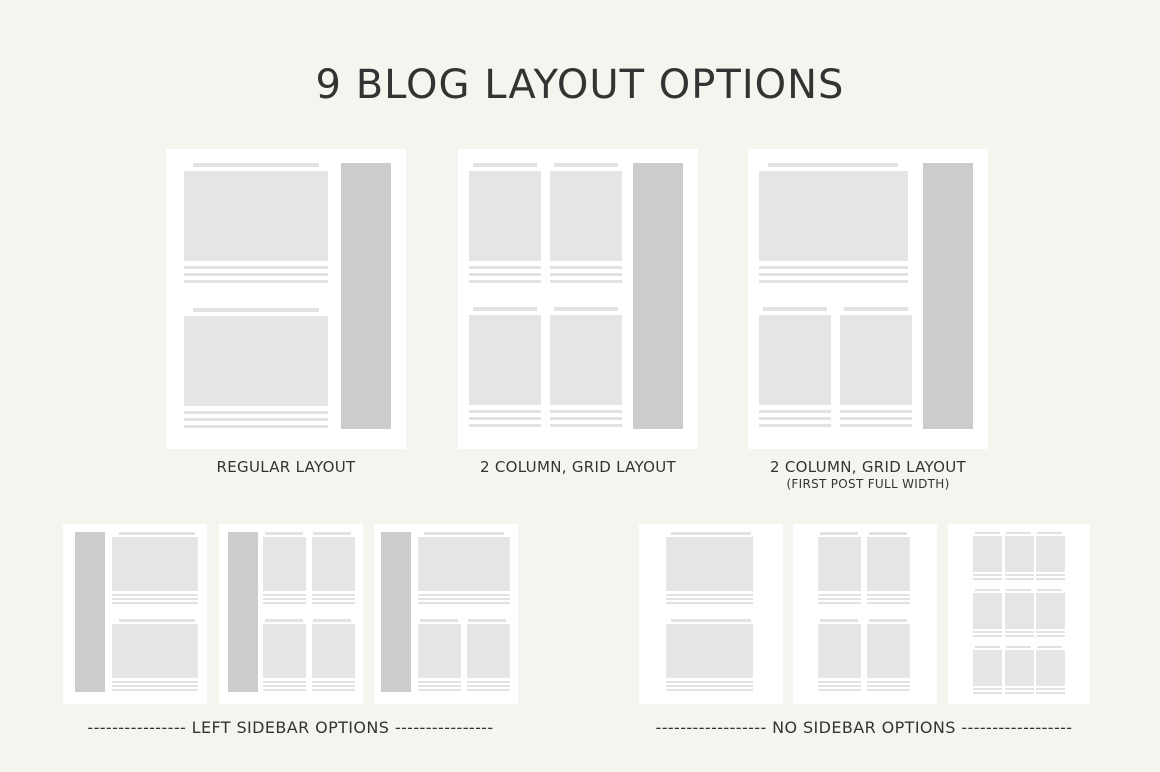 This screenshot has height=772, width=1160. I want to click on two-column-grid-label: 2 COLUMN, GRID LAYOUT, so click(578, 467).